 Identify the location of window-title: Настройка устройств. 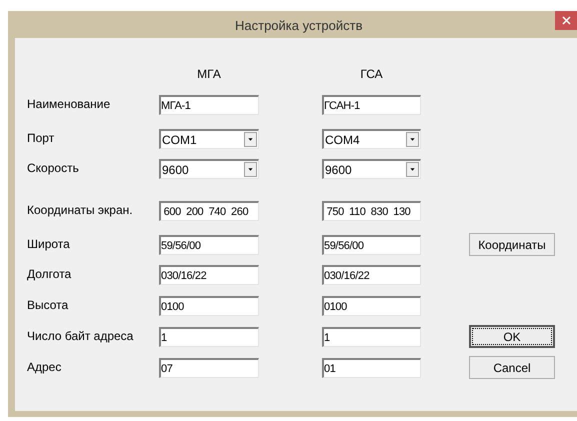
(298, 26).